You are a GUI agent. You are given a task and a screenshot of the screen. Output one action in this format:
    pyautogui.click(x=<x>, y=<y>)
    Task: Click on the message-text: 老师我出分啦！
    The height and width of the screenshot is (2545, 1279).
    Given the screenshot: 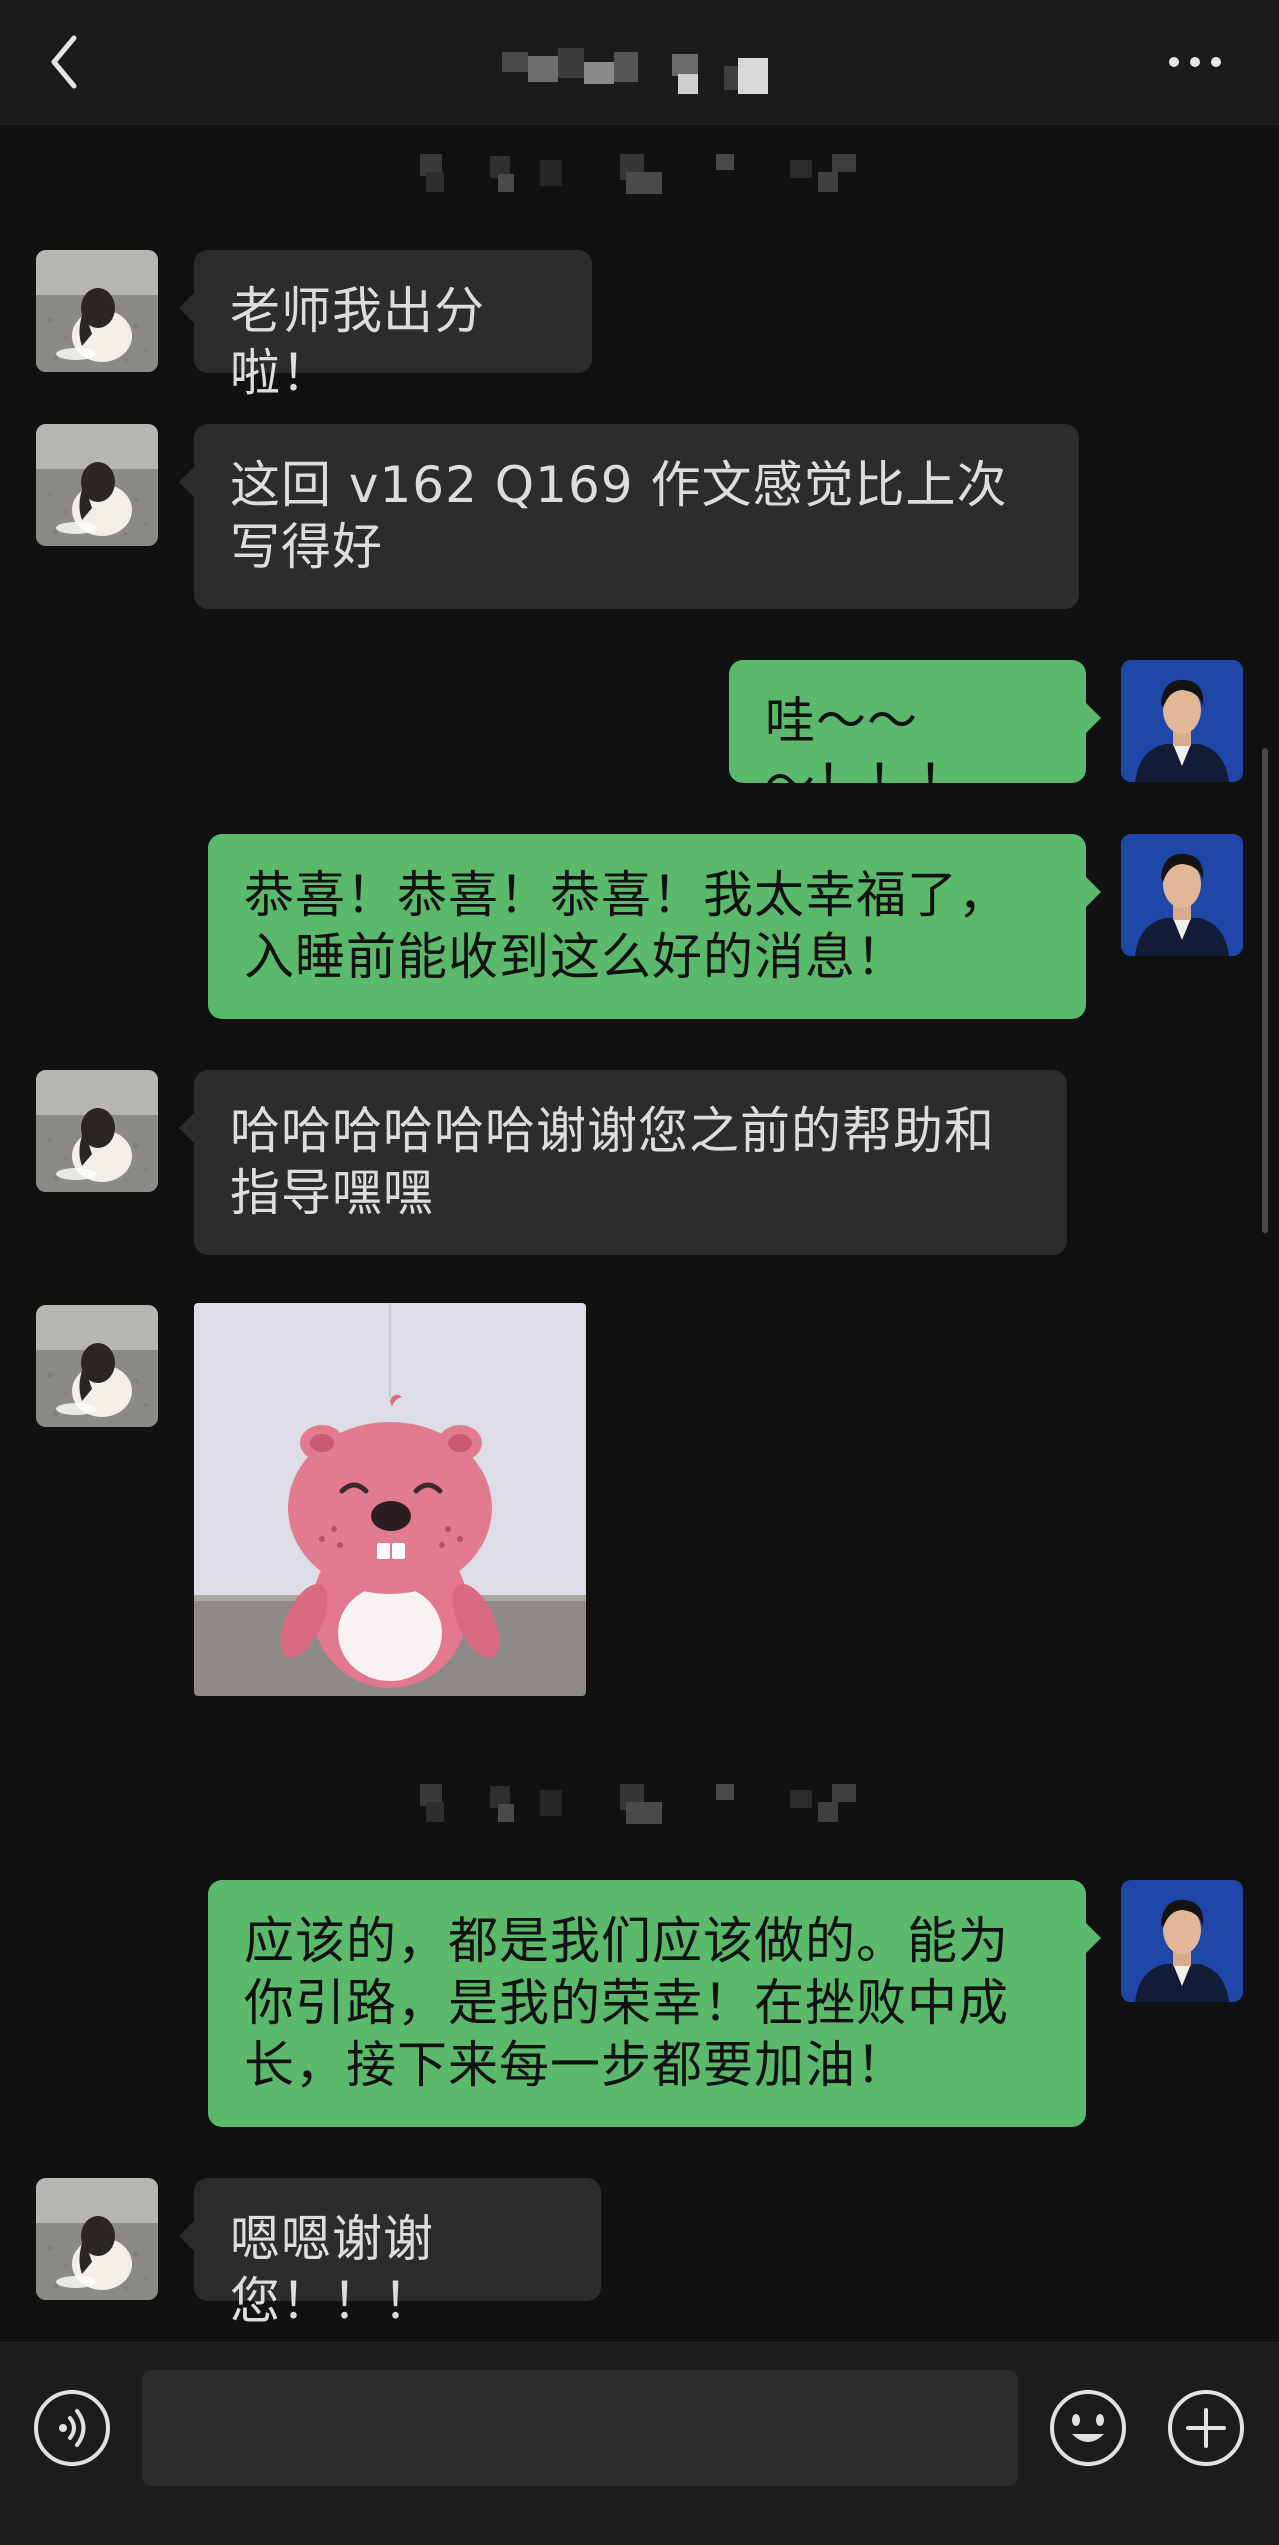 What is the action you would take?
    pyautogui.click(x=357, y=342)
    